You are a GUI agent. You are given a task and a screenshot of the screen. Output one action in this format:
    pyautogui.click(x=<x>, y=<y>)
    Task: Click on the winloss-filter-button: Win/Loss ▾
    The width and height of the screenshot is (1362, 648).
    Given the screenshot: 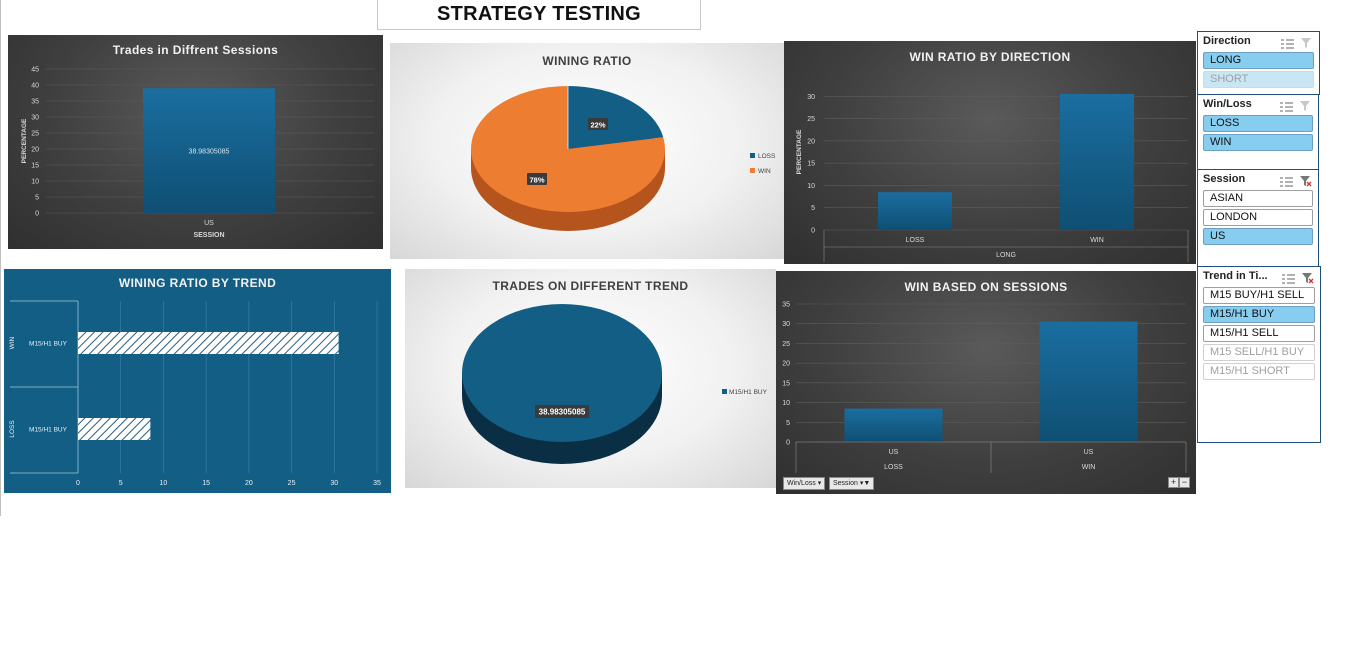 What is the action you would take?
    pyautogui.click(x=804, y=483)
    